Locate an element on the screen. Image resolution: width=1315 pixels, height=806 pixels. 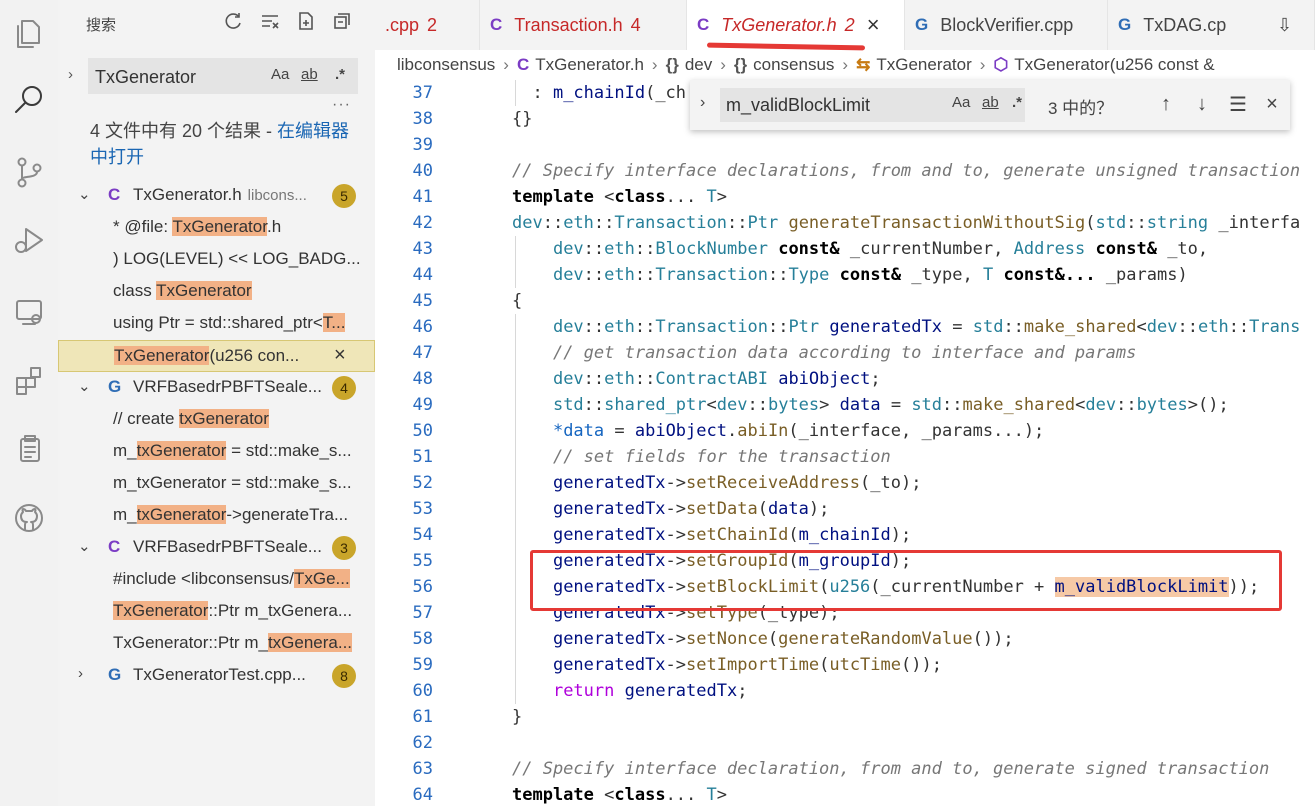
result-match-row: class TxGenerator is located at coordinates (216, 292).